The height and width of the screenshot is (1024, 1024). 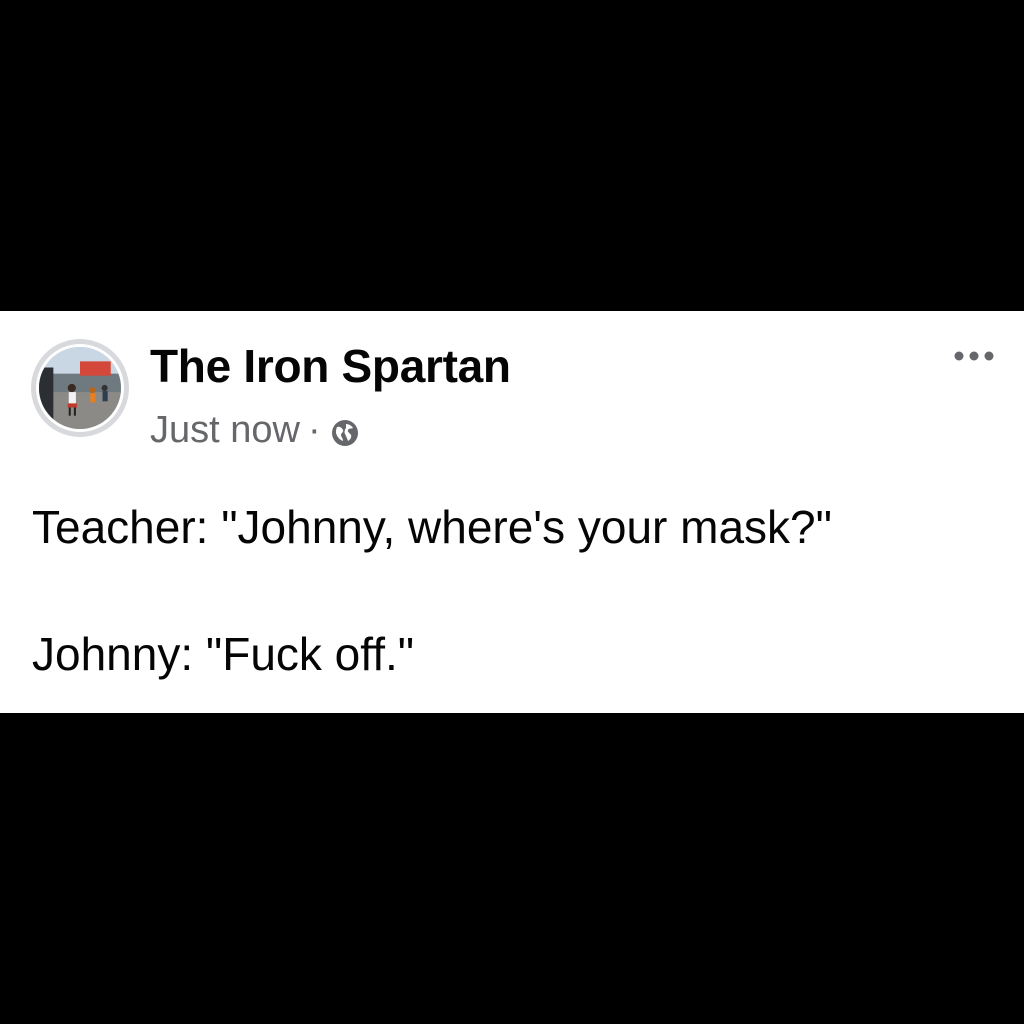 What do you see at coordinates (330, 366) in the screenshot?
I see `author-name: The Iron Spartan` at bounding box center [330, 366].